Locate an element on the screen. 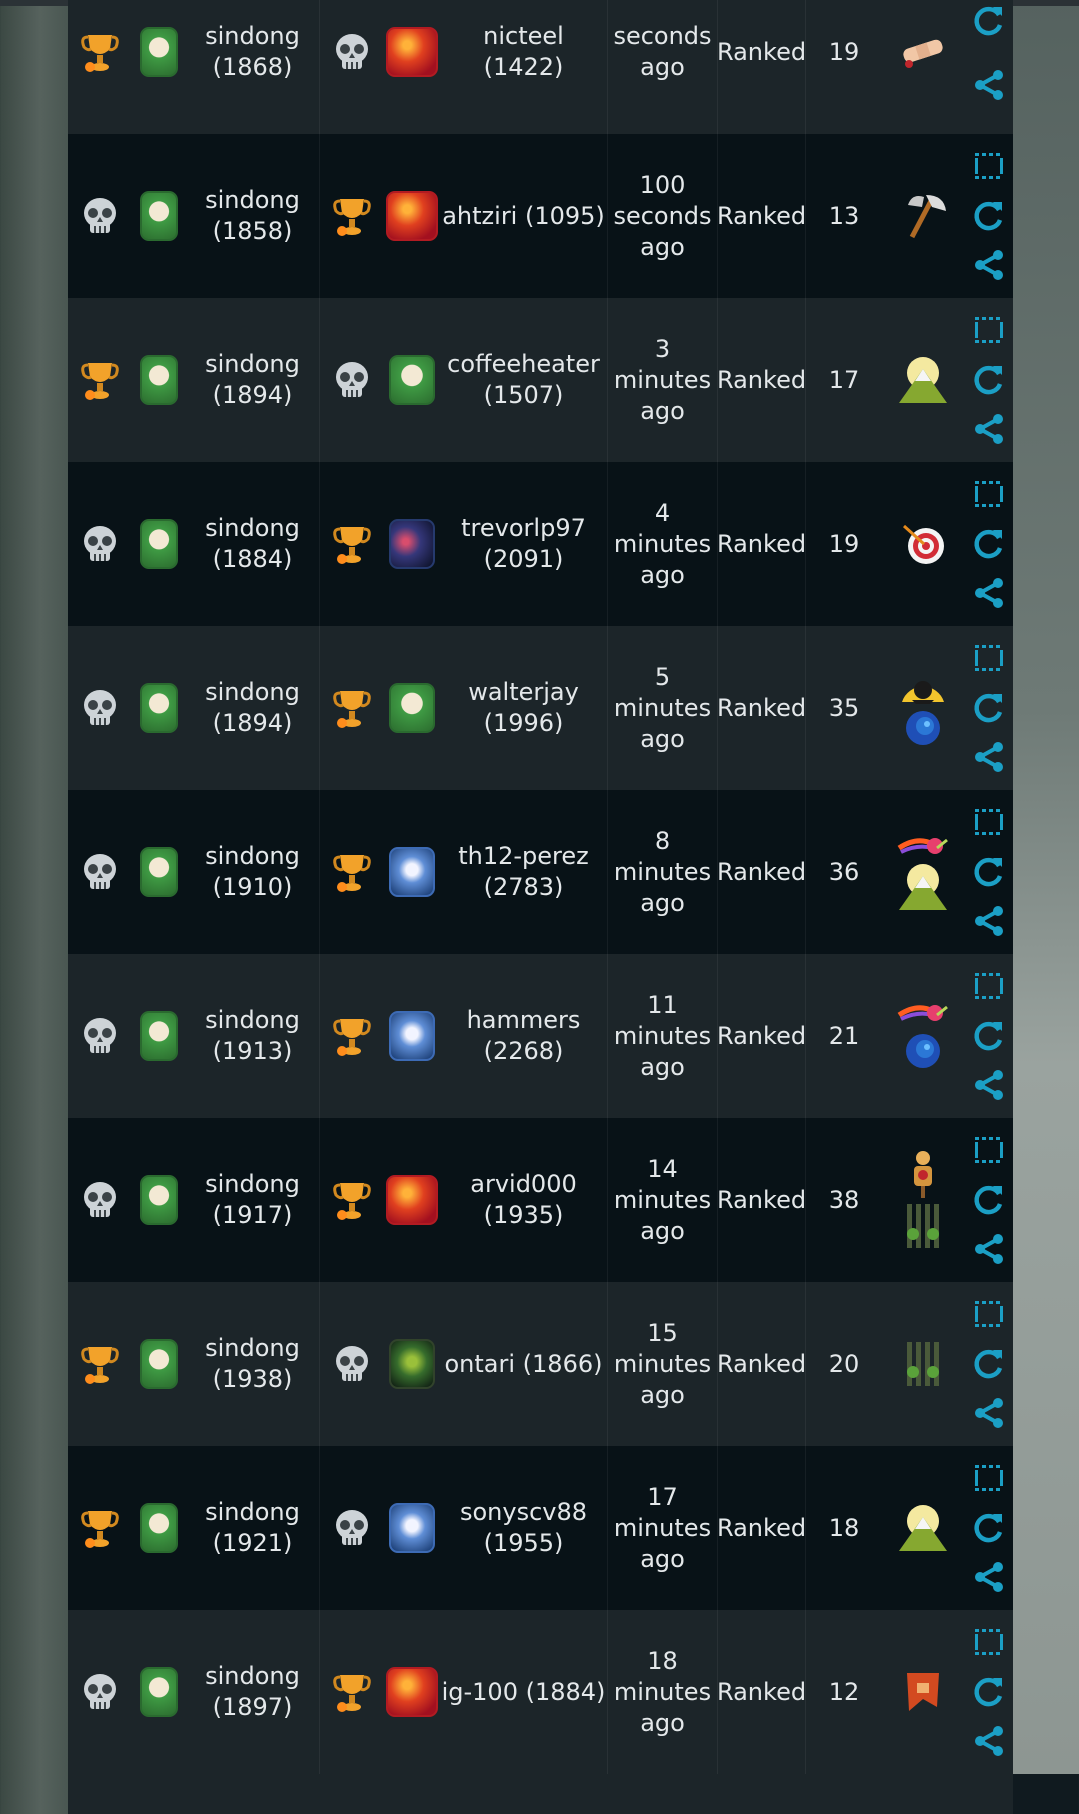  player2-label: sonyscv88 (1955) is located at coordinates (523, 1528).